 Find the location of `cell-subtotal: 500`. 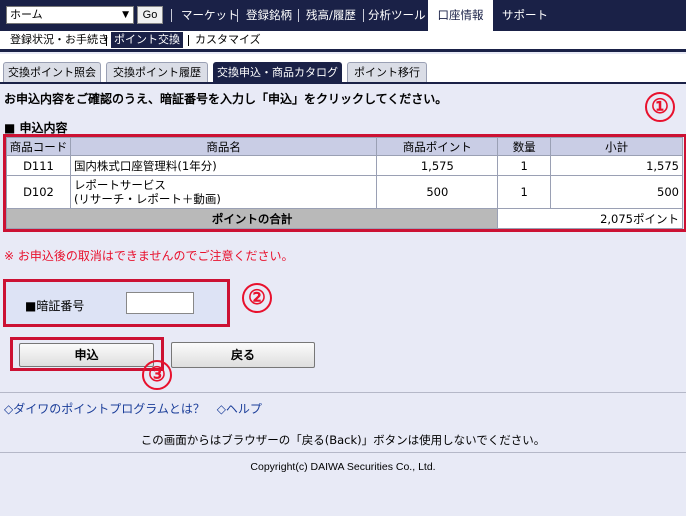

cell-subtotal: 500 is located at coordinates (616, 192).